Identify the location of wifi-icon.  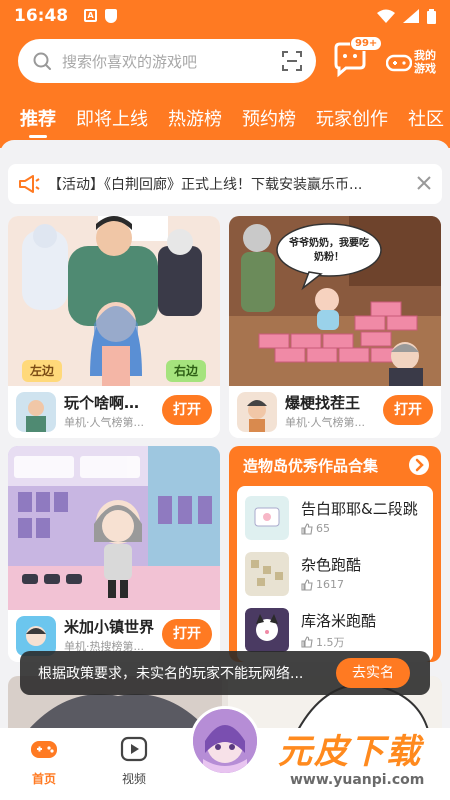
(386, 16).